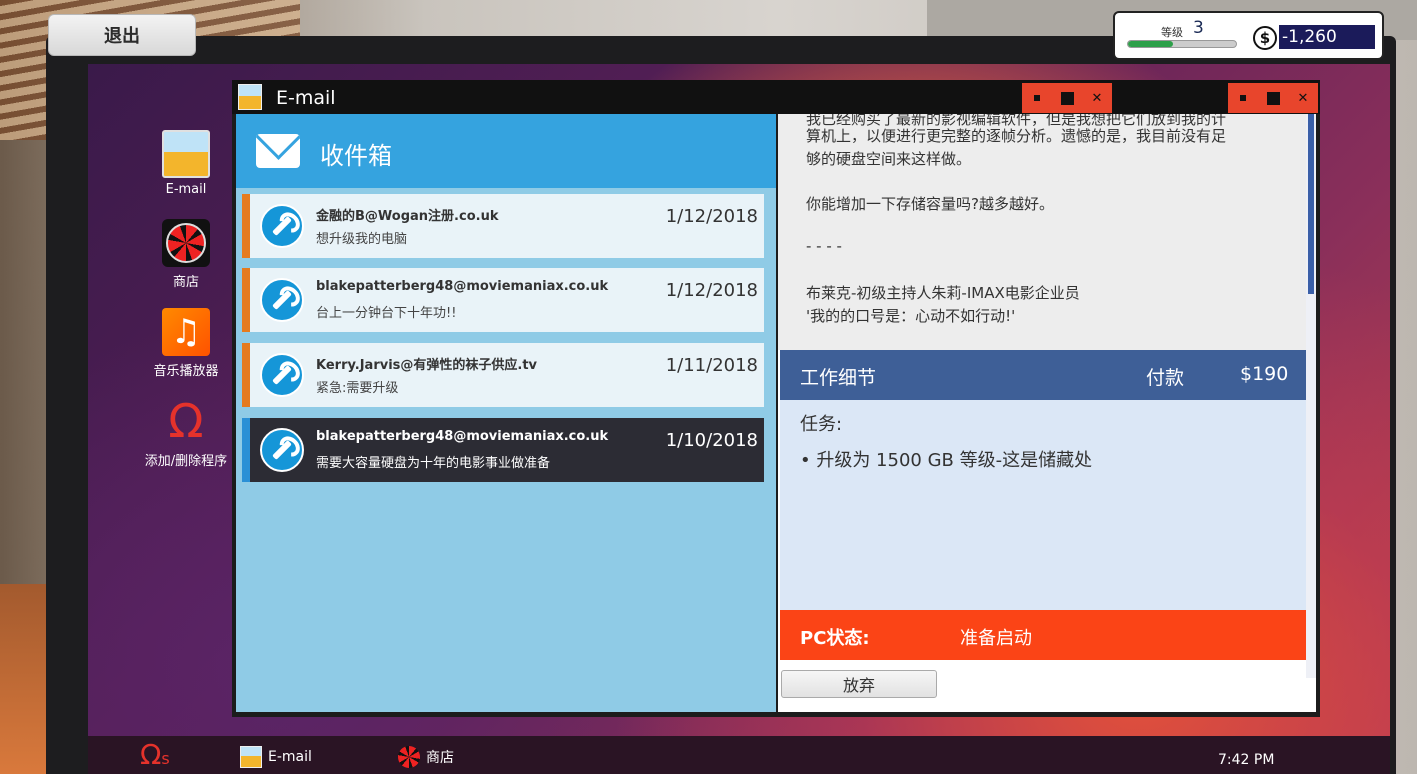 This screenshot has height=774, width=1417. Describe the element at coordinates (835, 638) in the screenshot. I see `pc-status-label: PC状态:` at that location.